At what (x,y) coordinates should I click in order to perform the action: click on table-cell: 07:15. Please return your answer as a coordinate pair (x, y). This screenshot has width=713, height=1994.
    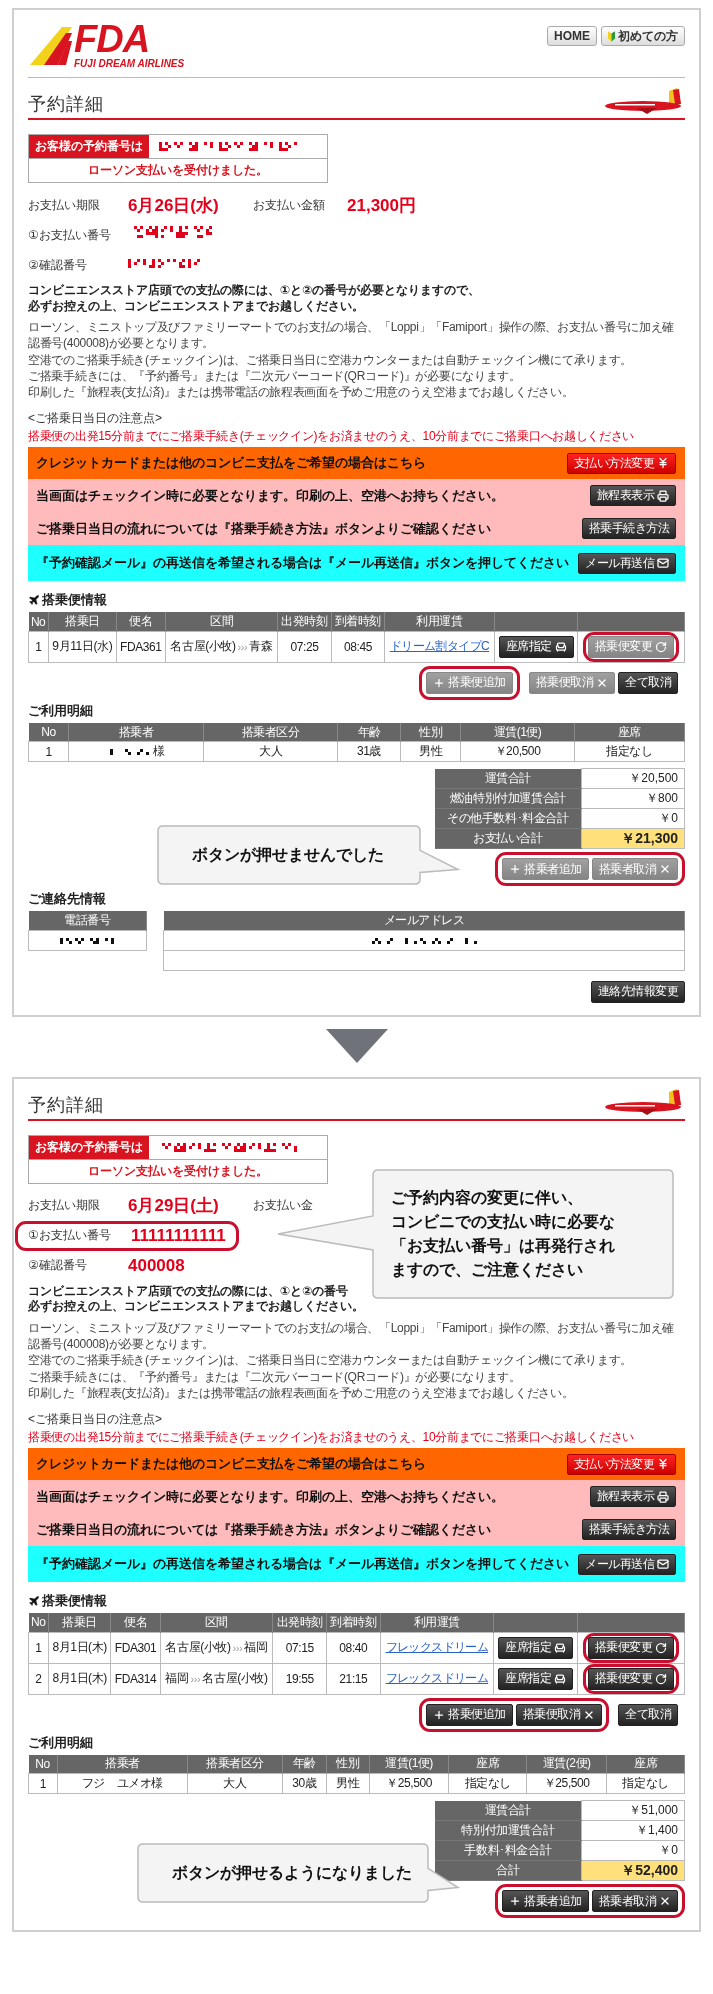
    Looking at the image, I should click on (299, 1648).